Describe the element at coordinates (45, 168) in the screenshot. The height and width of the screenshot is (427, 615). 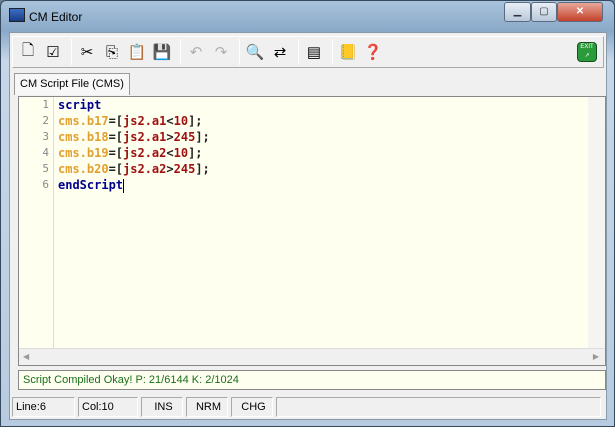
I see `line-number: 5` at that location.